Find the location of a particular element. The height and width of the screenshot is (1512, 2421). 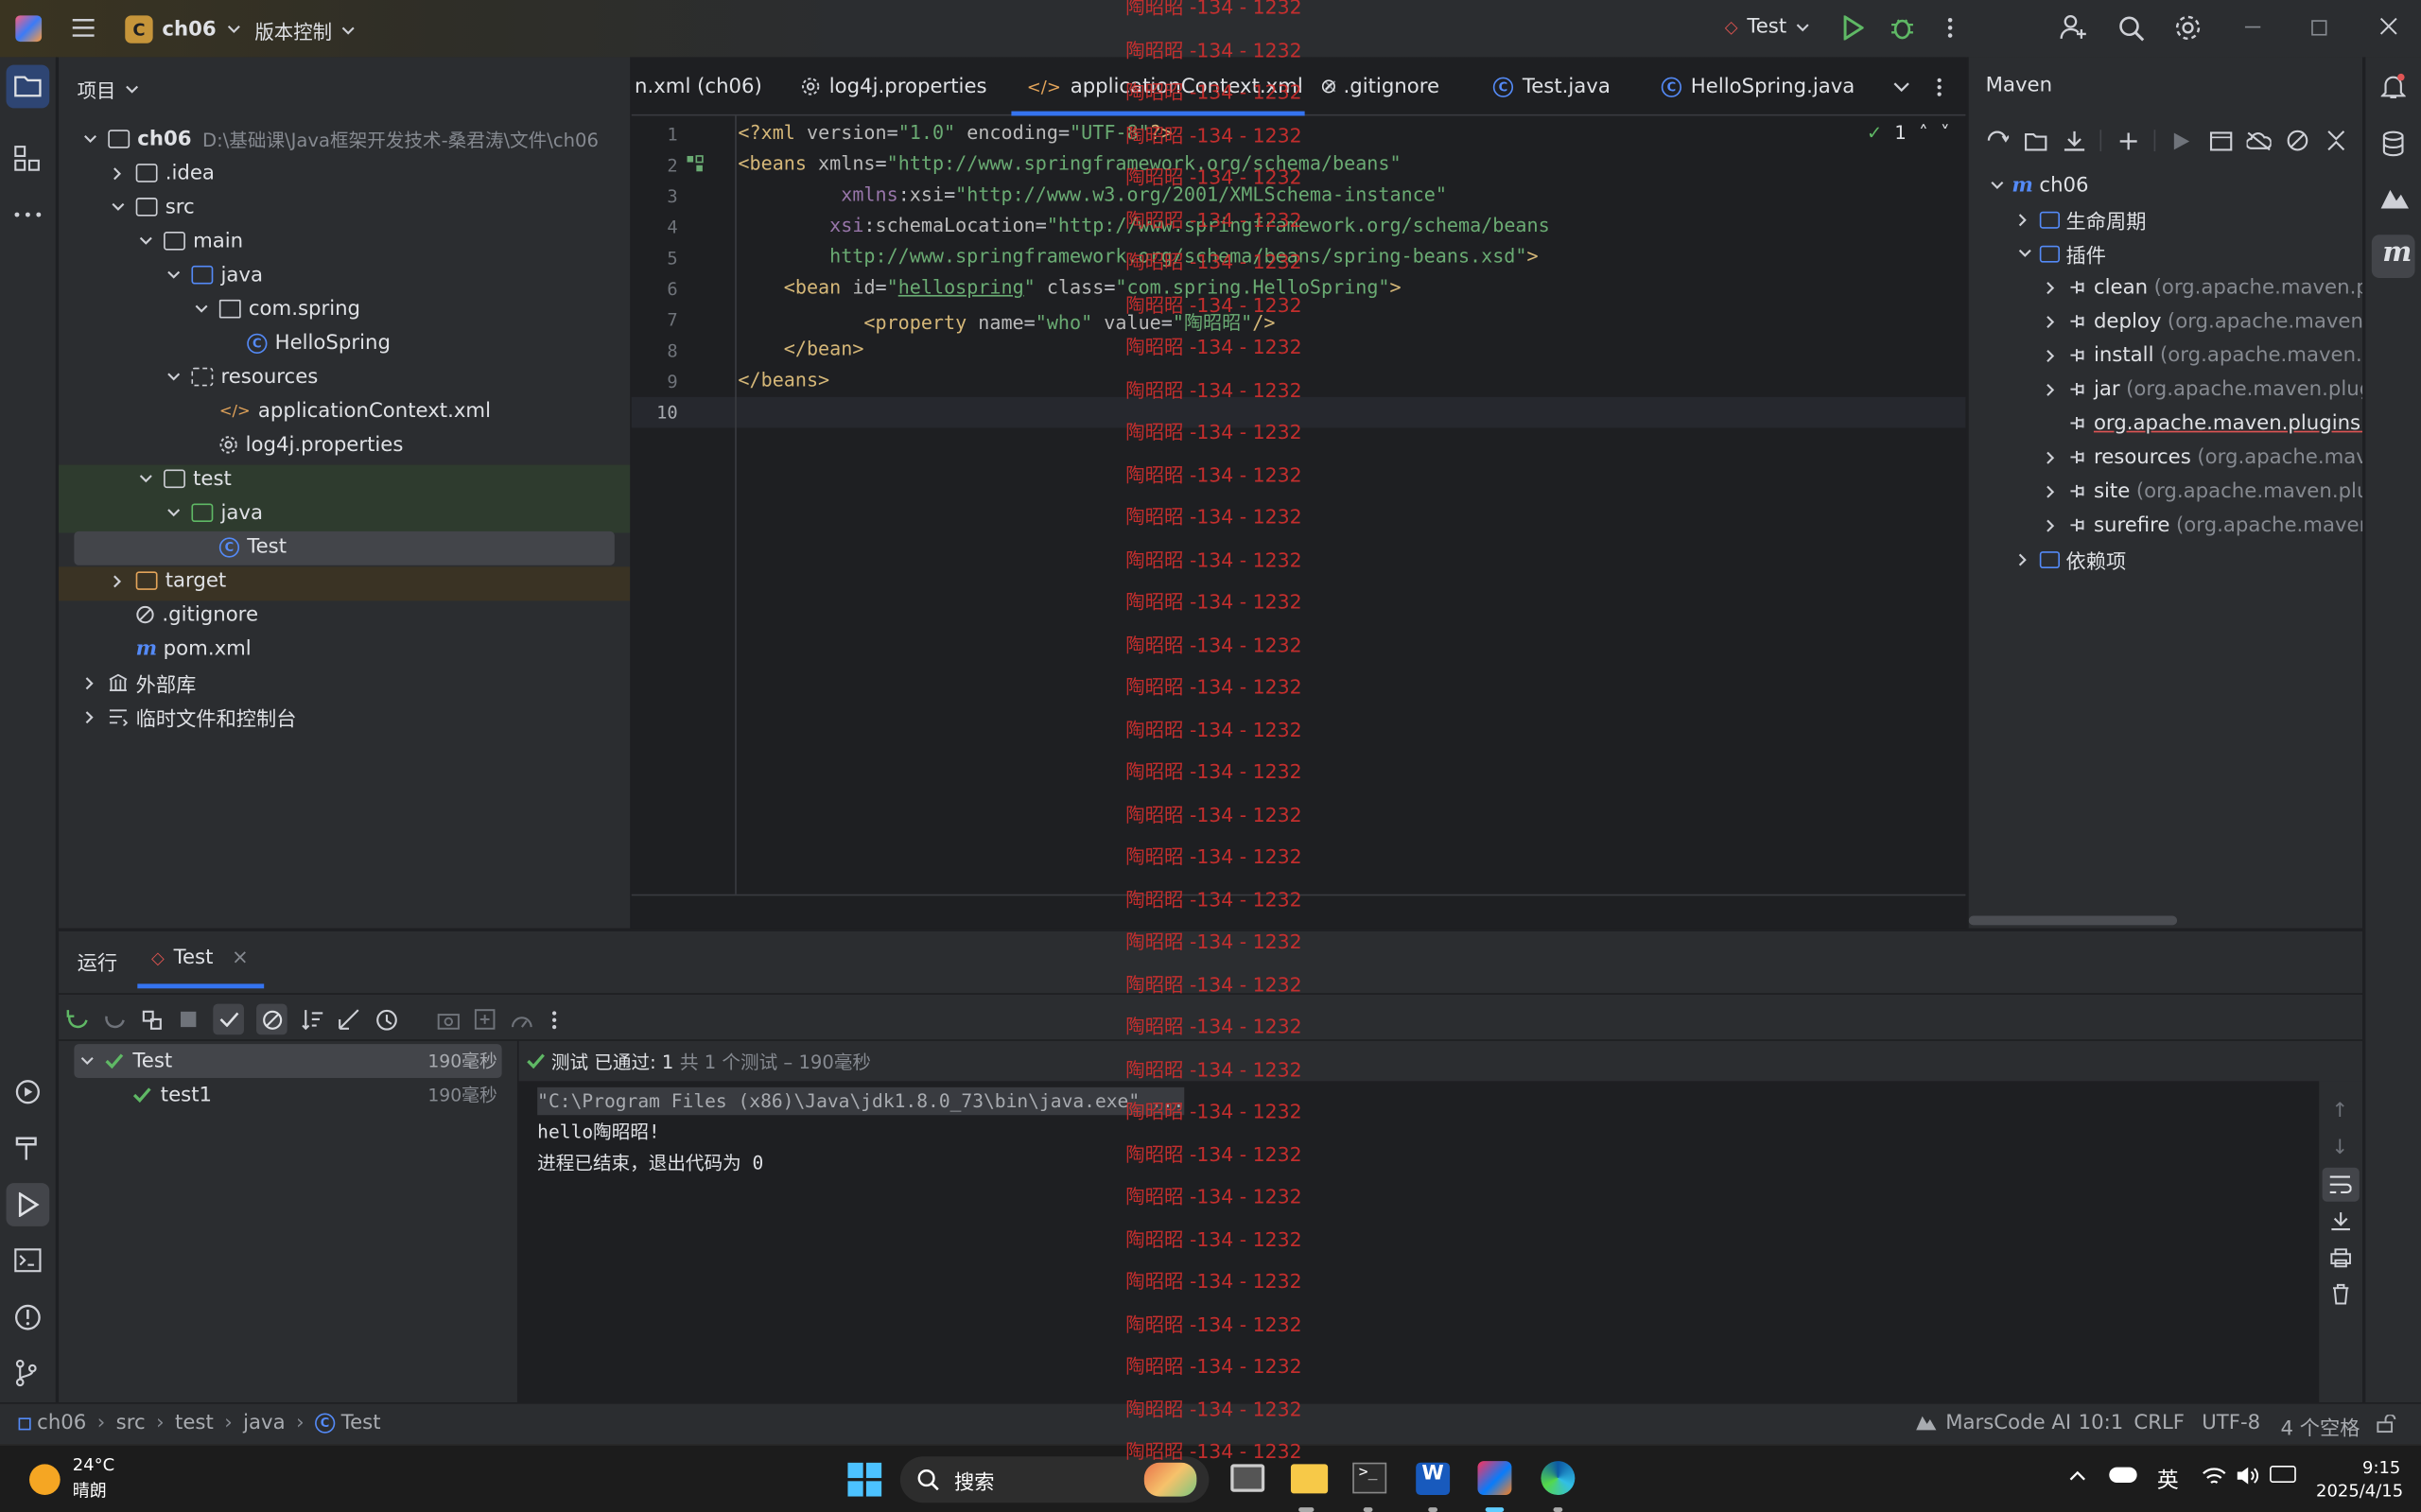

history-clock-icon is located at coordinates (386, 1019).